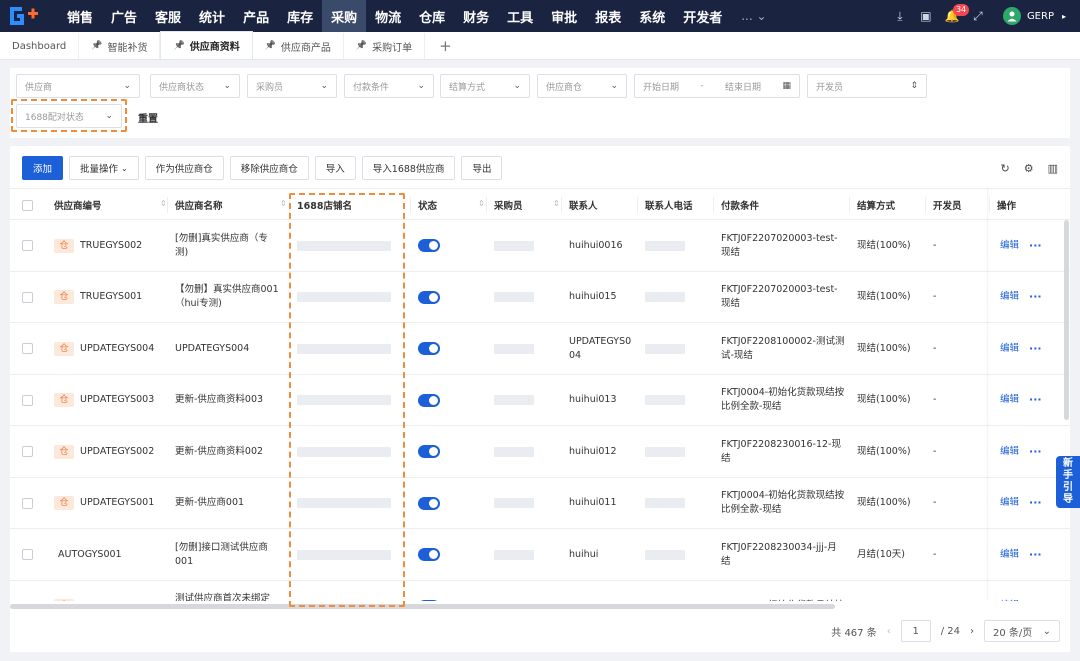 The width and height of the screenshot is (1080, 661). Describe the element at coordinates (608, 16) in the screenshot. I see `nav-item: 报表` at that location.